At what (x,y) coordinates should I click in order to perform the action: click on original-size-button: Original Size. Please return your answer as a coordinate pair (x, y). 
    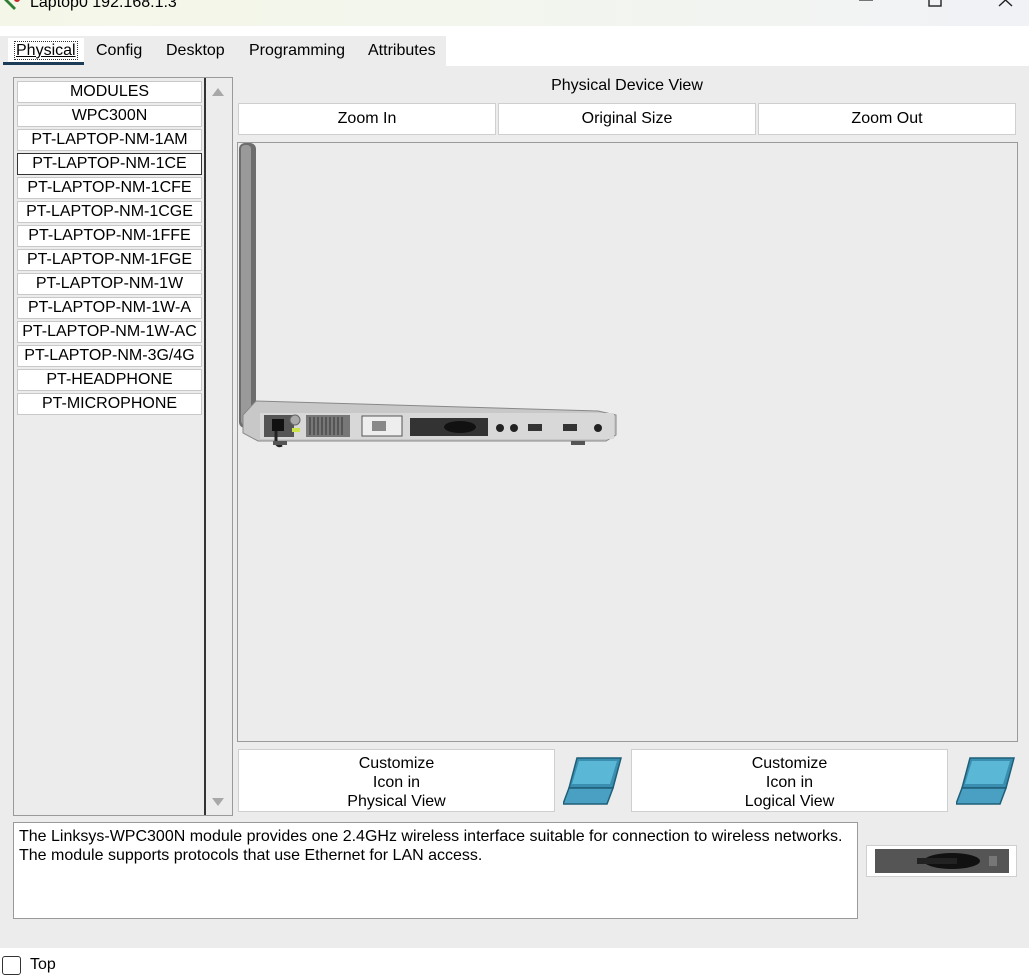
    Looking at the image, I should click on (627, 119).